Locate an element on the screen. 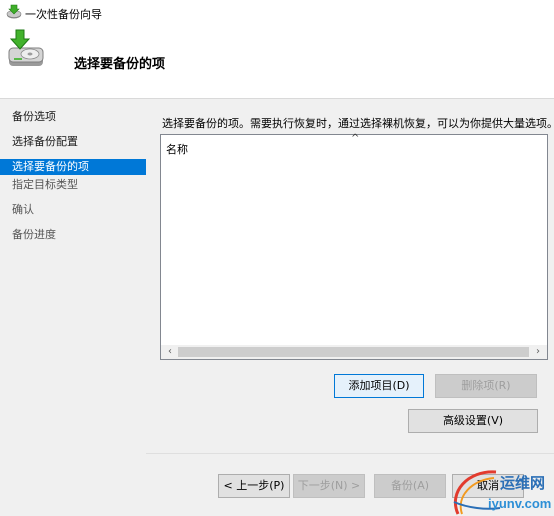  column-header-name: 名称 is located at coordinates (177, 149).